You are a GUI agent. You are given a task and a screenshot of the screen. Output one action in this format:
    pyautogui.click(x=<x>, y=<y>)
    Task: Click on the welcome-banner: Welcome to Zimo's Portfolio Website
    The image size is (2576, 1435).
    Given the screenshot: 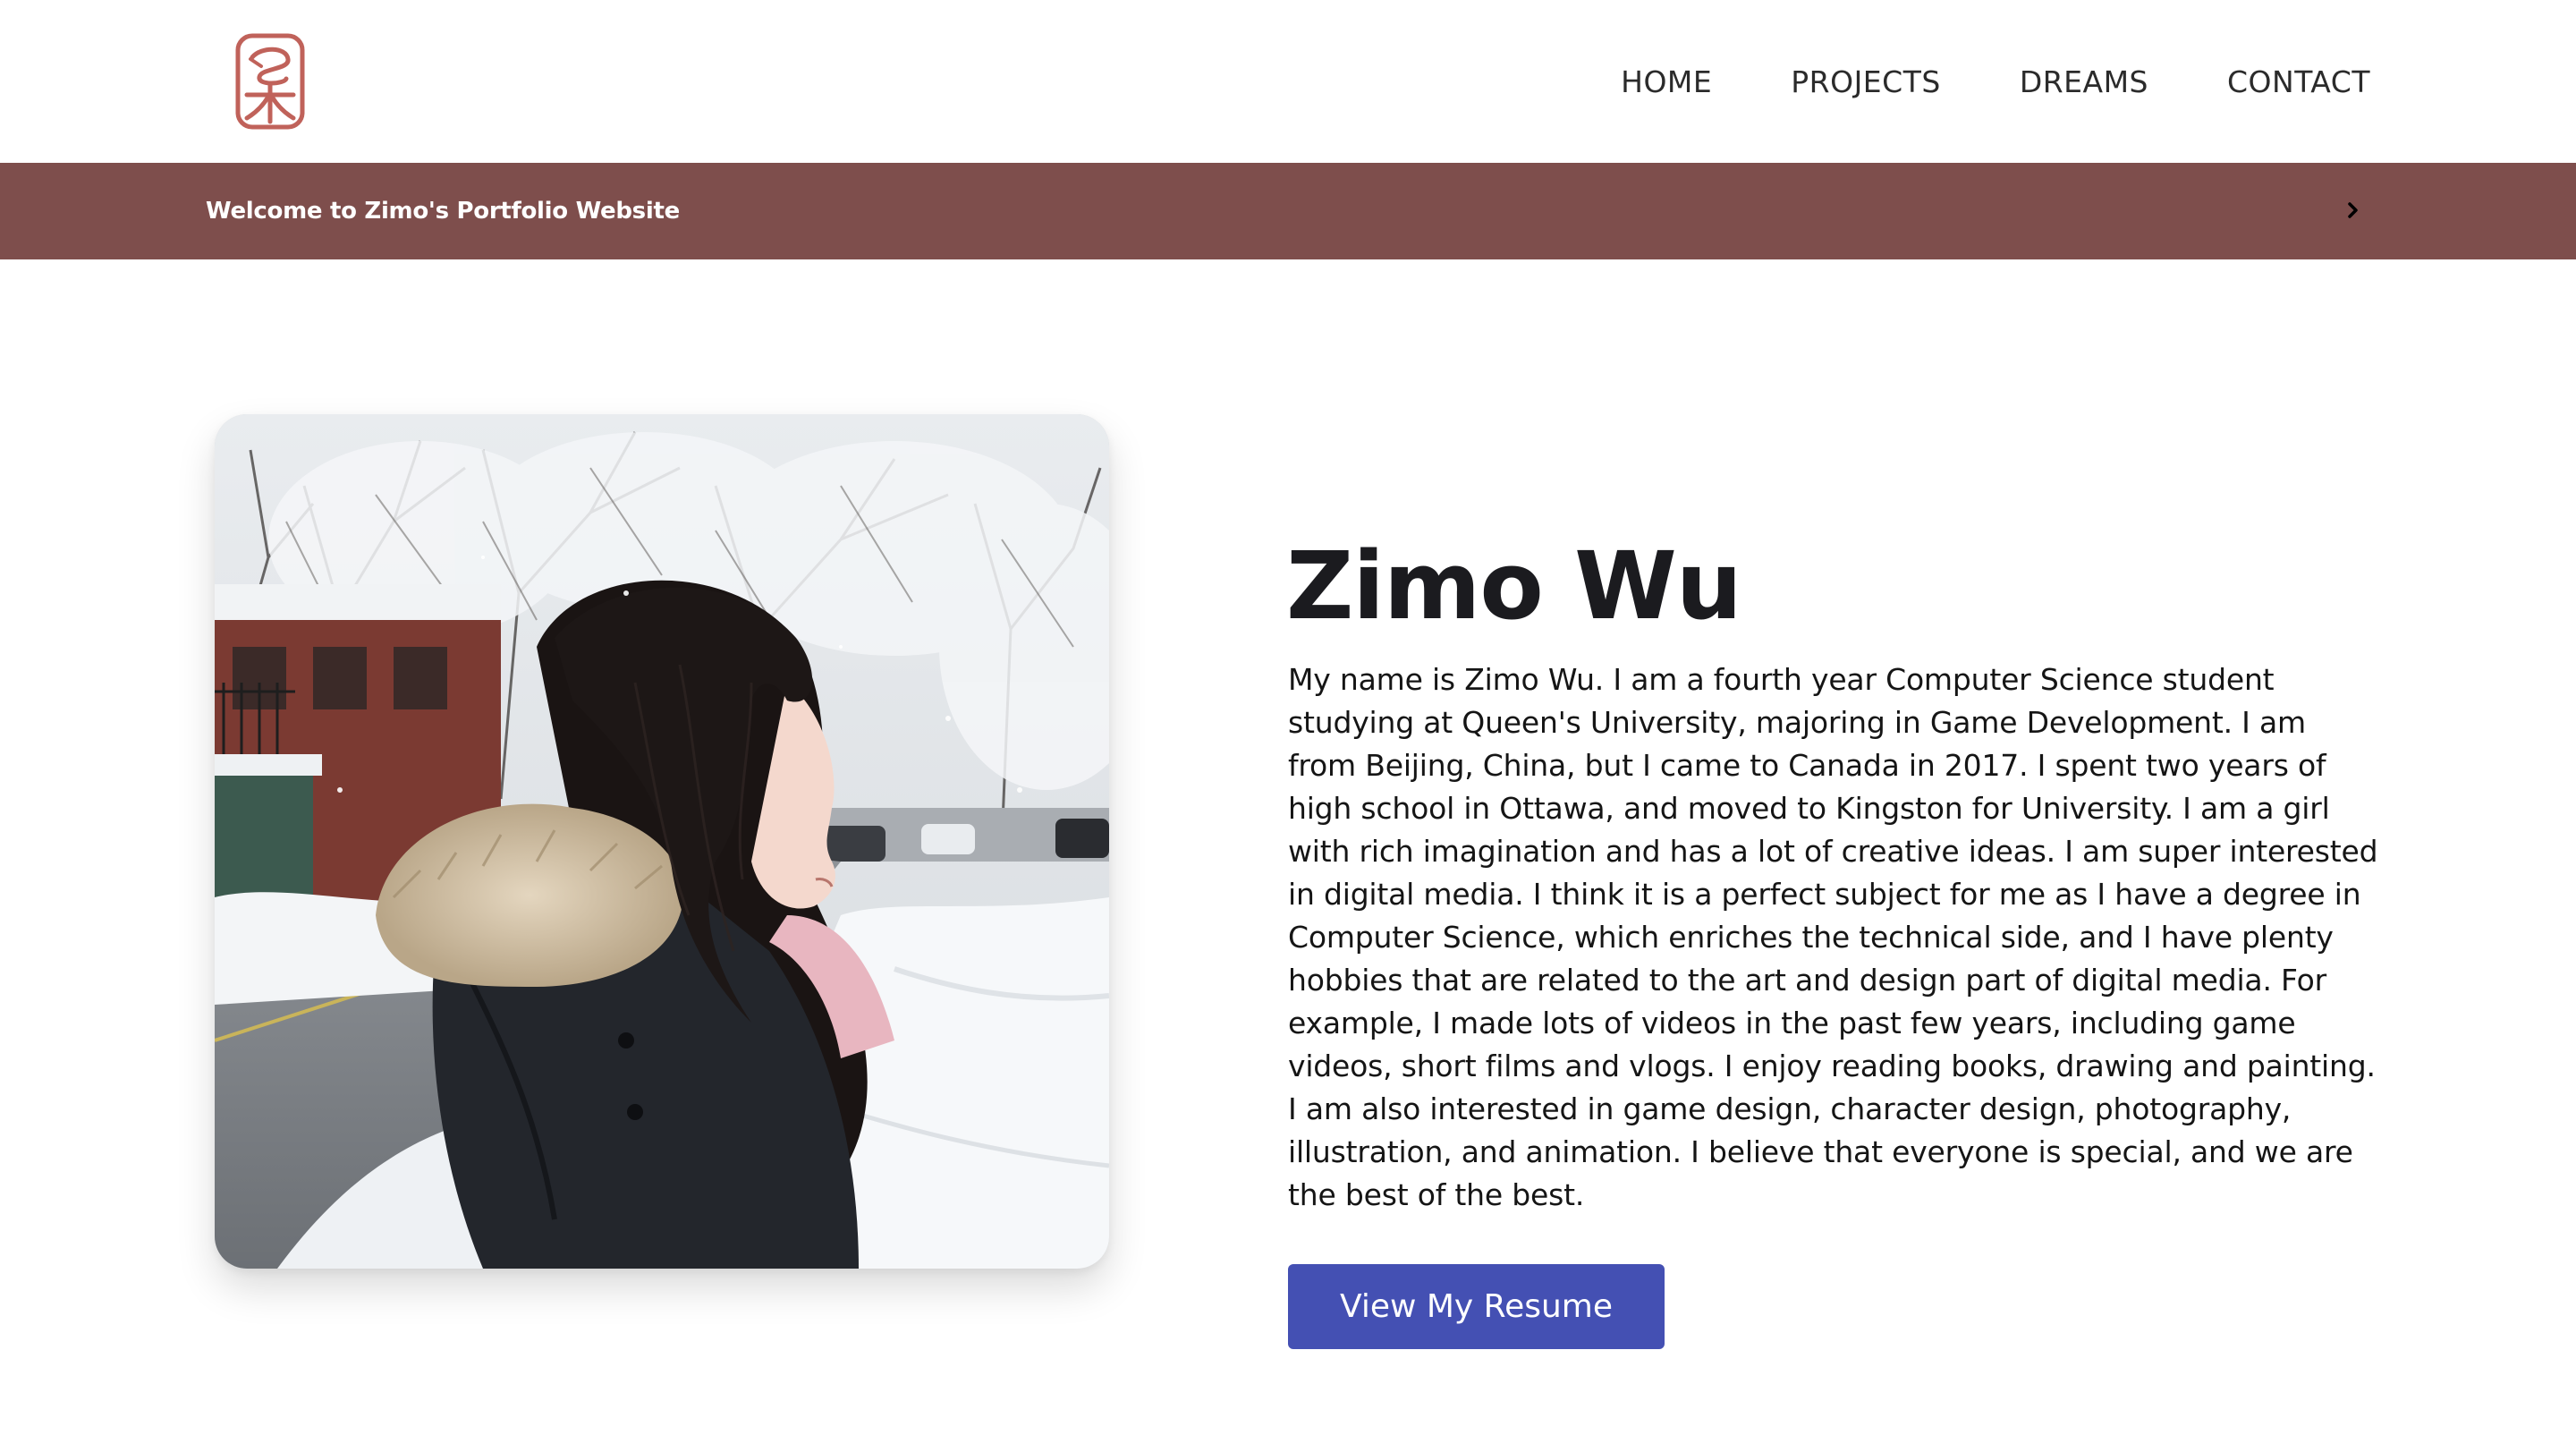 What is the action you would take?
    pyautogui.click(x=1288, y=211)
    